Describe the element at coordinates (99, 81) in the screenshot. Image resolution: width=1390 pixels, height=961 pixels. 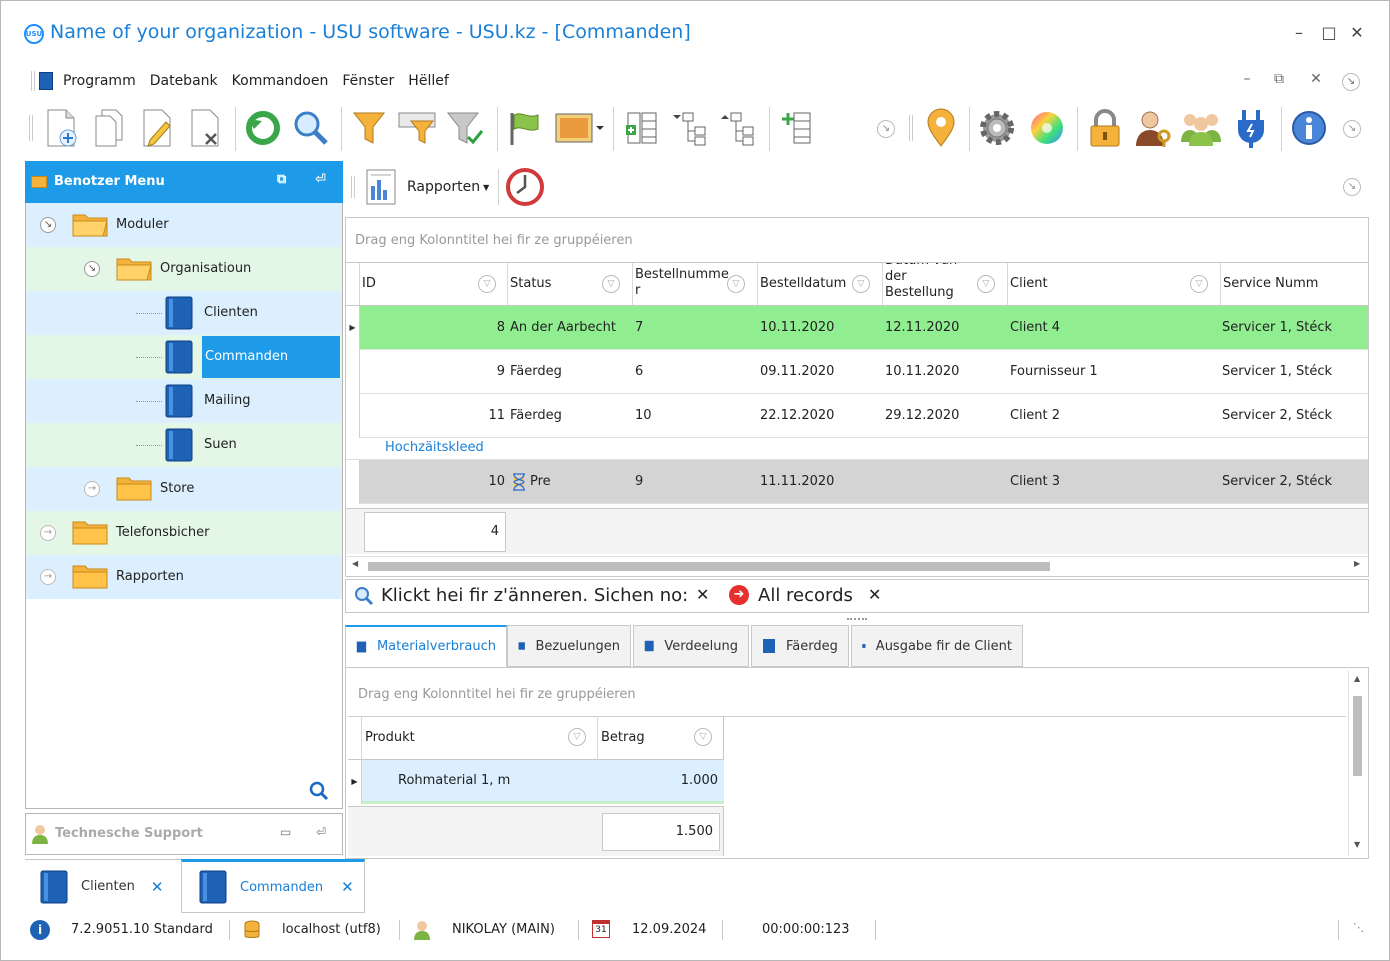
I see `menu-programm: Programm` at that location.